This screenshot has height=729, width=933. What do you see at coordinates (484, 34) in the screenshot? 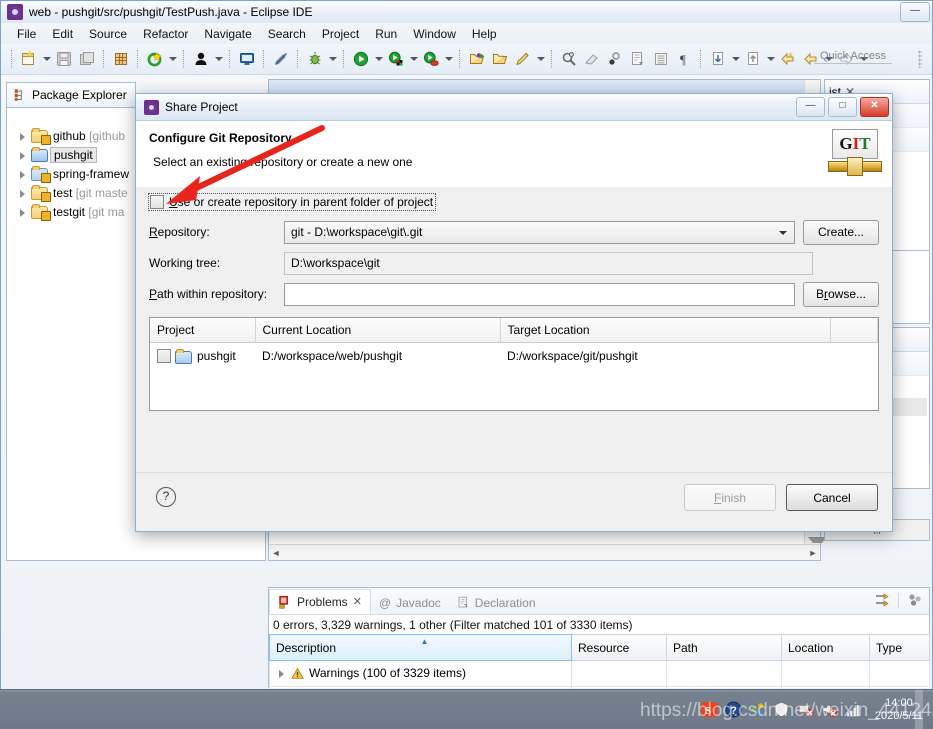
I see `menu-help: Help` at bounding box center [484, 34].